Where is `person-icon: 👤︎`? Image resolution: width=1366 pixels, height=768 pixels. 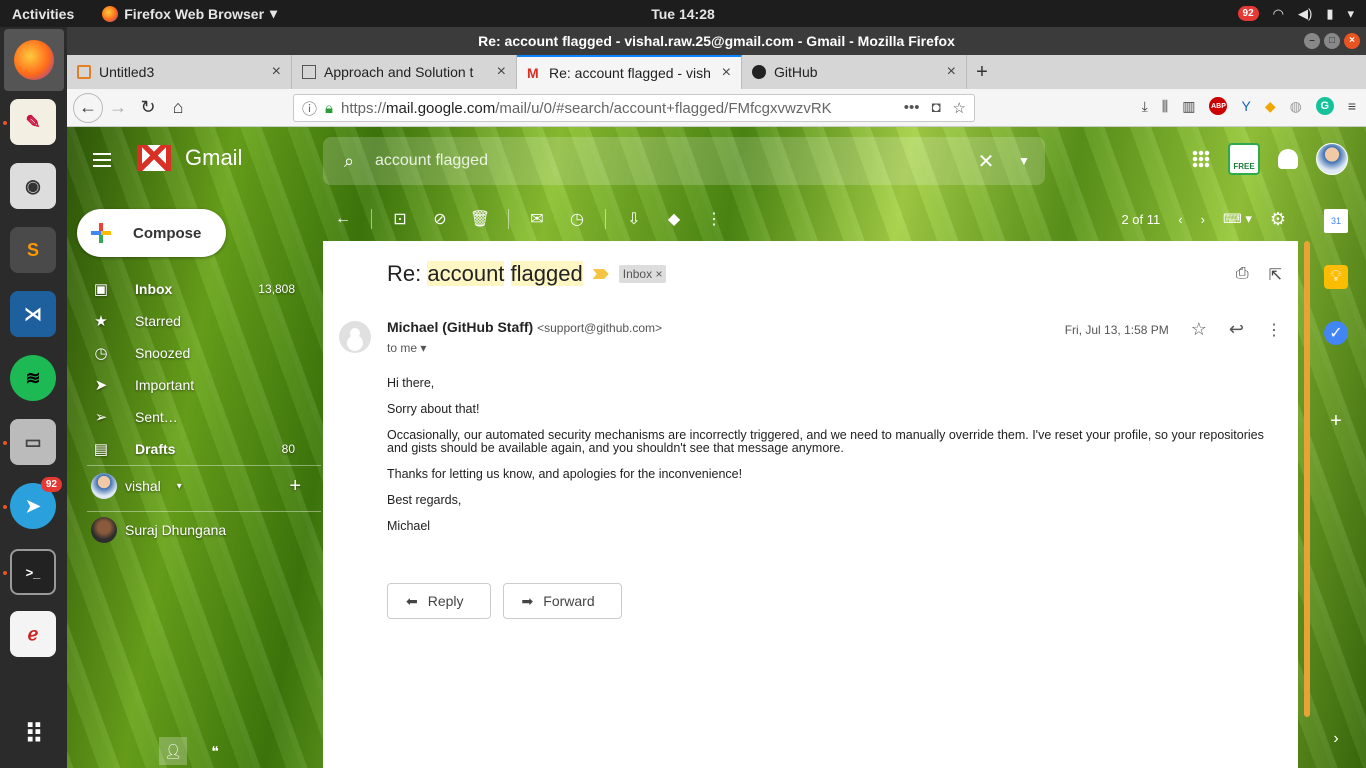 person-icon: 👤︎ is located at coordinates (173, 751).